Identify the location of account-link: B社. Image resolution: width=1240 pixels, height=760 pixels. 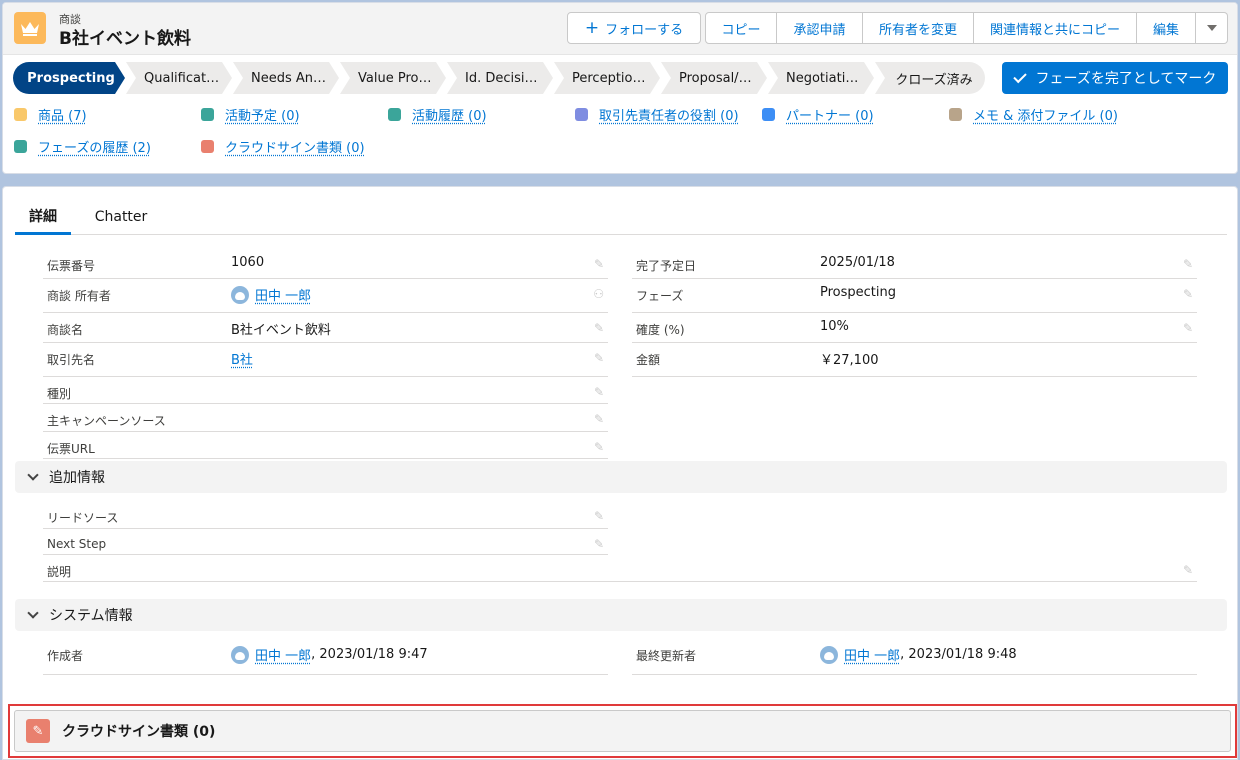
(242, 358).